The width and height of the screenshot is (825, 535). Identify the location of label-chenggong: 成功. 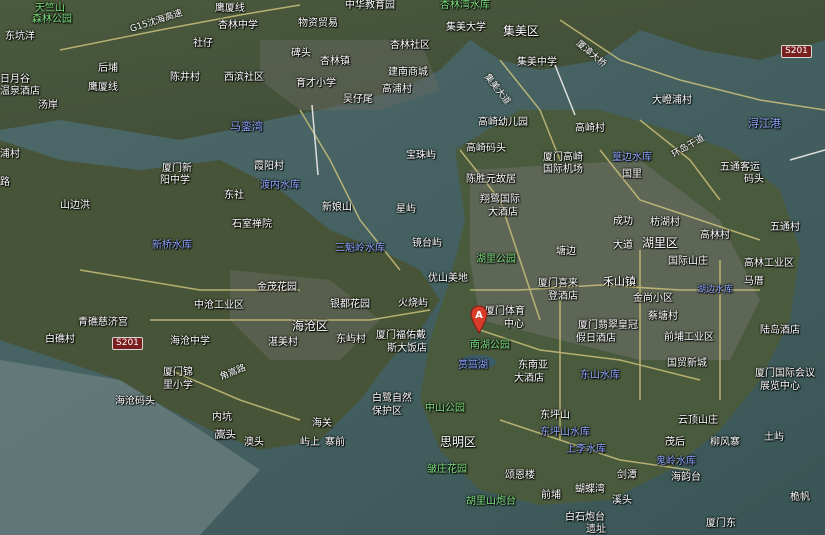
(623, 221).